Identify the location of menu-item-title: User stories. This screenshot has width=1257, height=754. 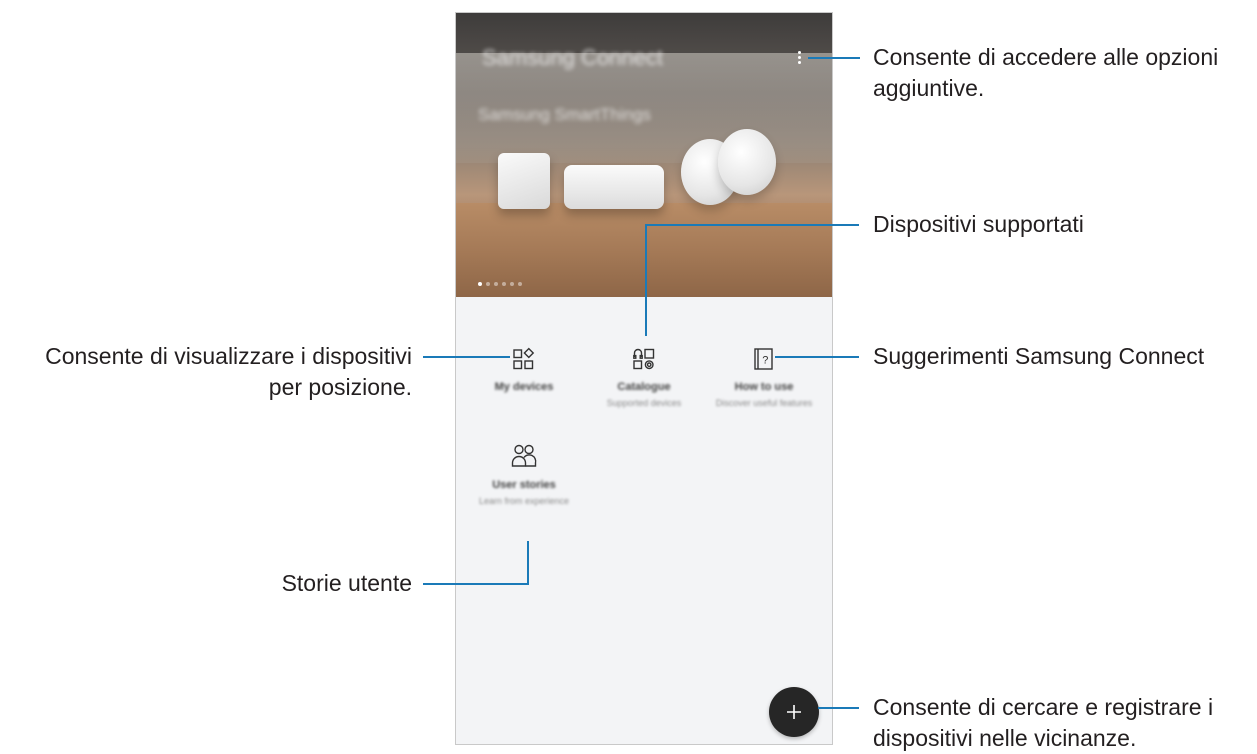
(524, 485).